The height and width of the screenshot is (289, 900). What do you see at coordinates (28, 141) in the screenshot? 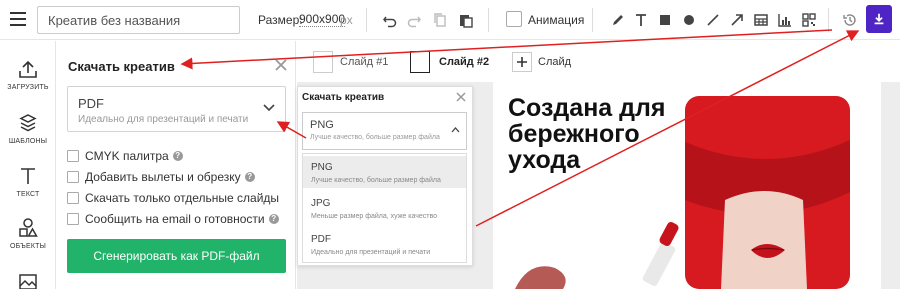
I see `rail-label: ШАБЛОНЫ` at bounding box center [28, 141].